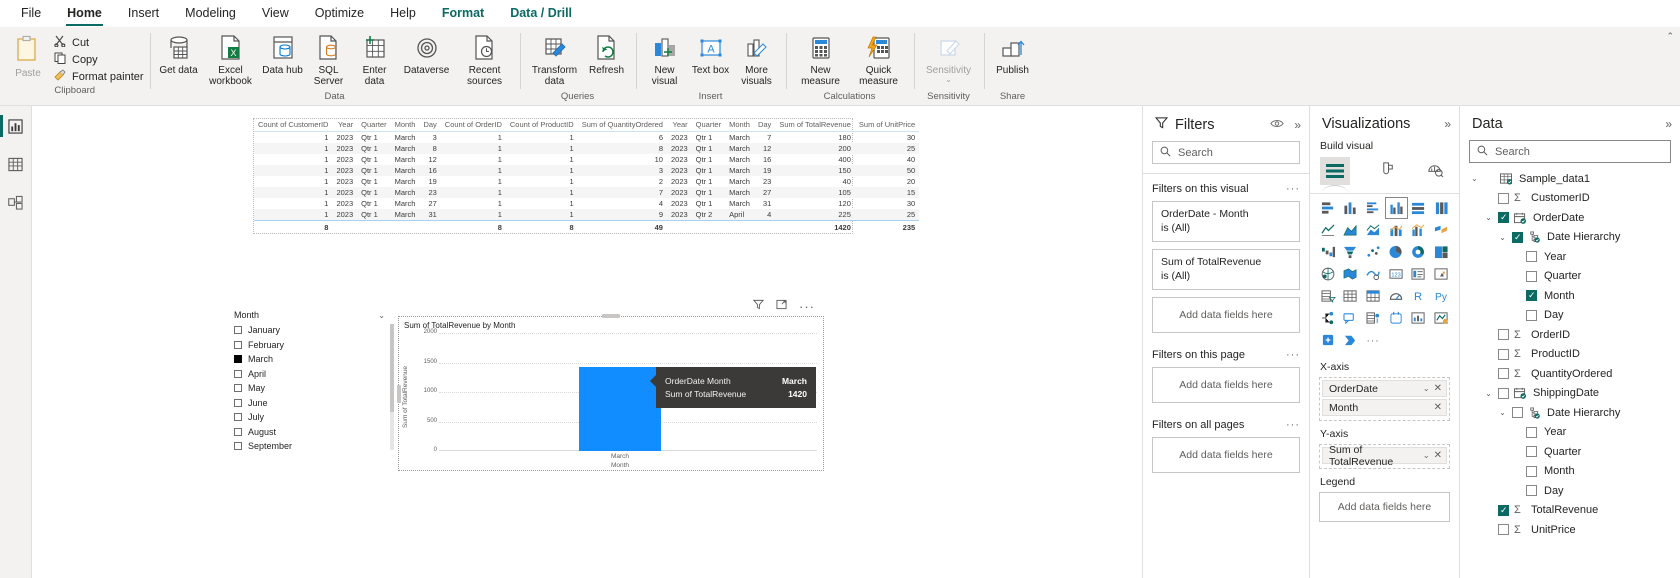  Describe the element at coordinates (293, 125) in the screenshot. I see `col-count-customerid: Count of CustomerID` at that location.